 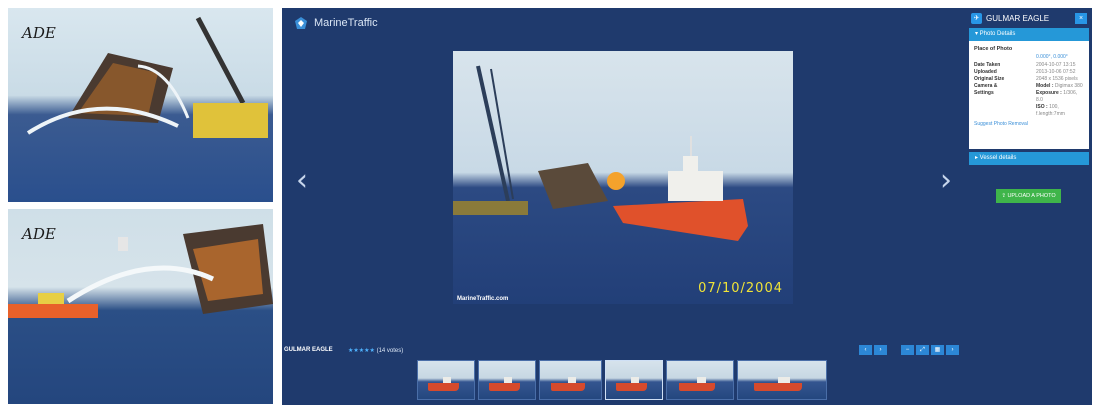 I want to click on close-button: ×, so click(x=1081, y=18).